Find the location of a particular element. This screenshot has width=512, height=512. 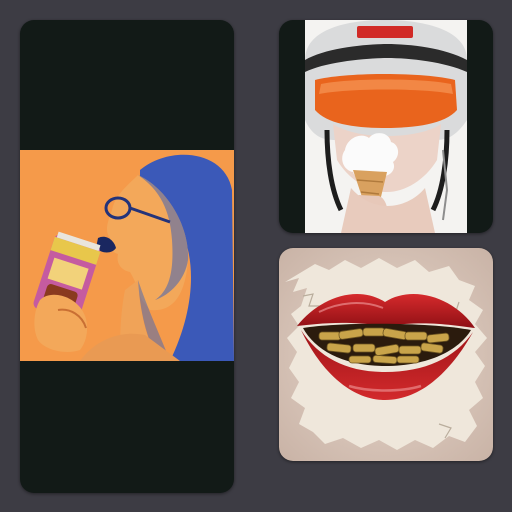

photo-helmet-ice-cream-image is located at coordinates (386, 126).